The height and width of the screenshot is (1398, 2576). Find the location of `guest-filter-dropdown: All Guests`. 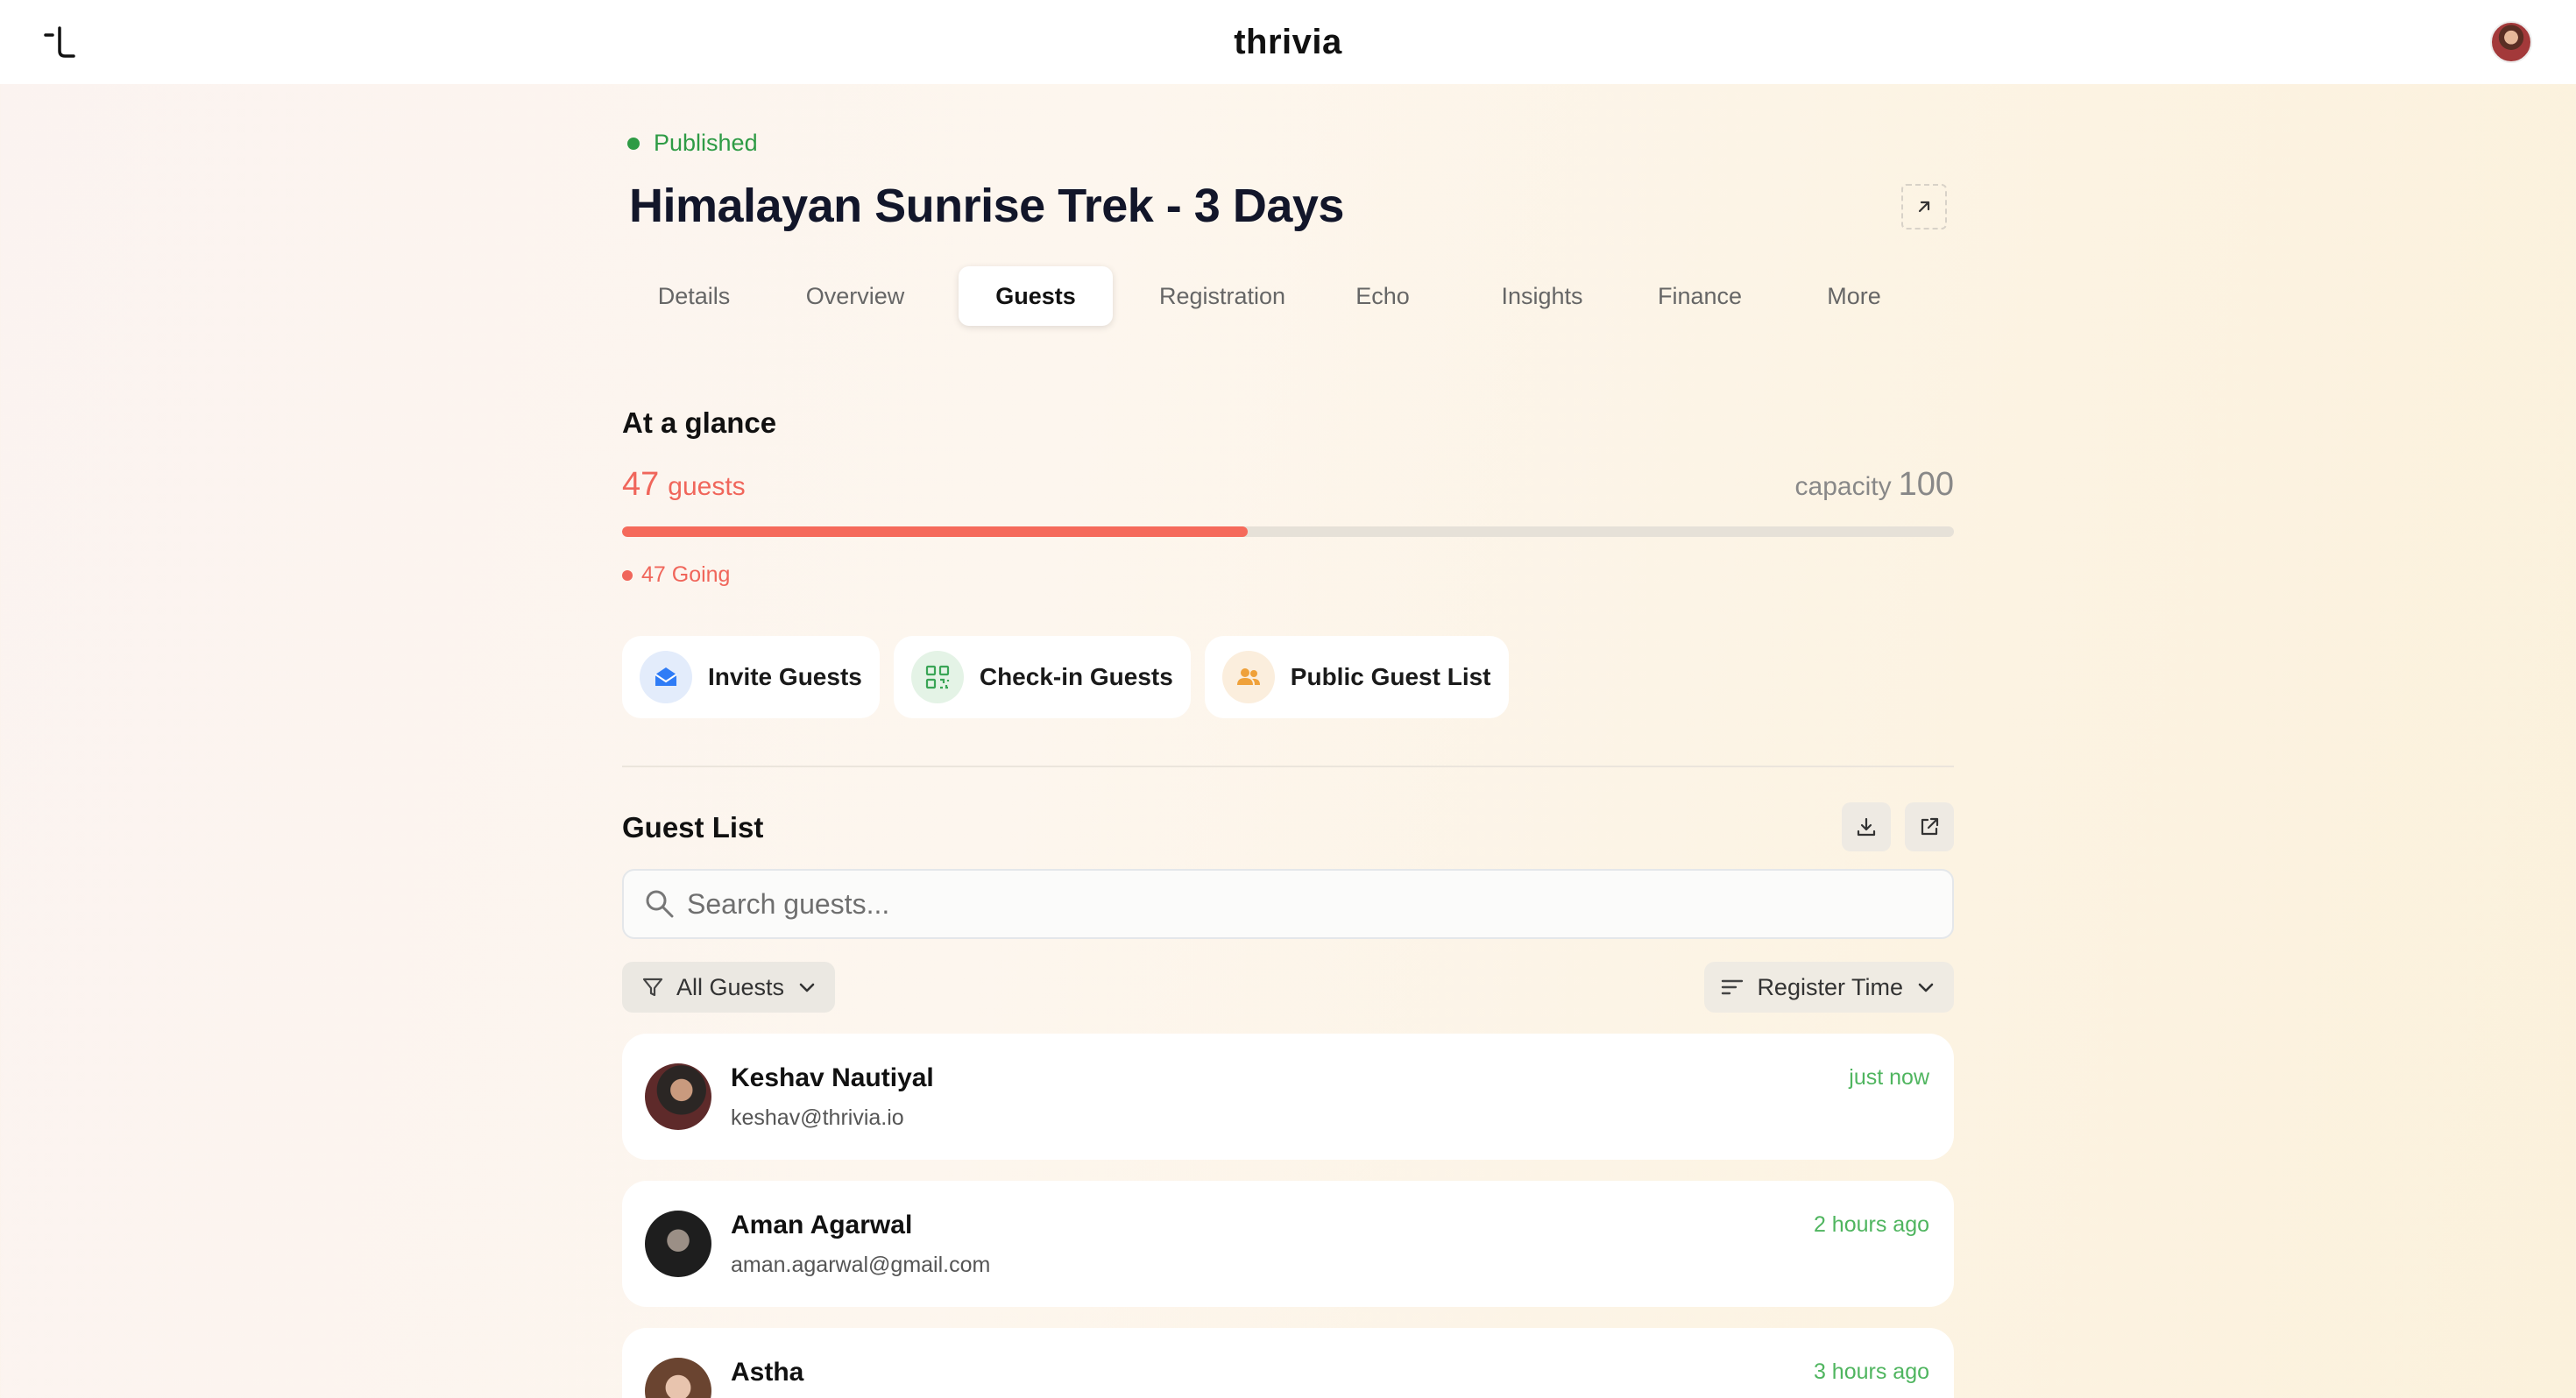

guest-filter-dropdown: All Guests is located at coordinates (729, 987).